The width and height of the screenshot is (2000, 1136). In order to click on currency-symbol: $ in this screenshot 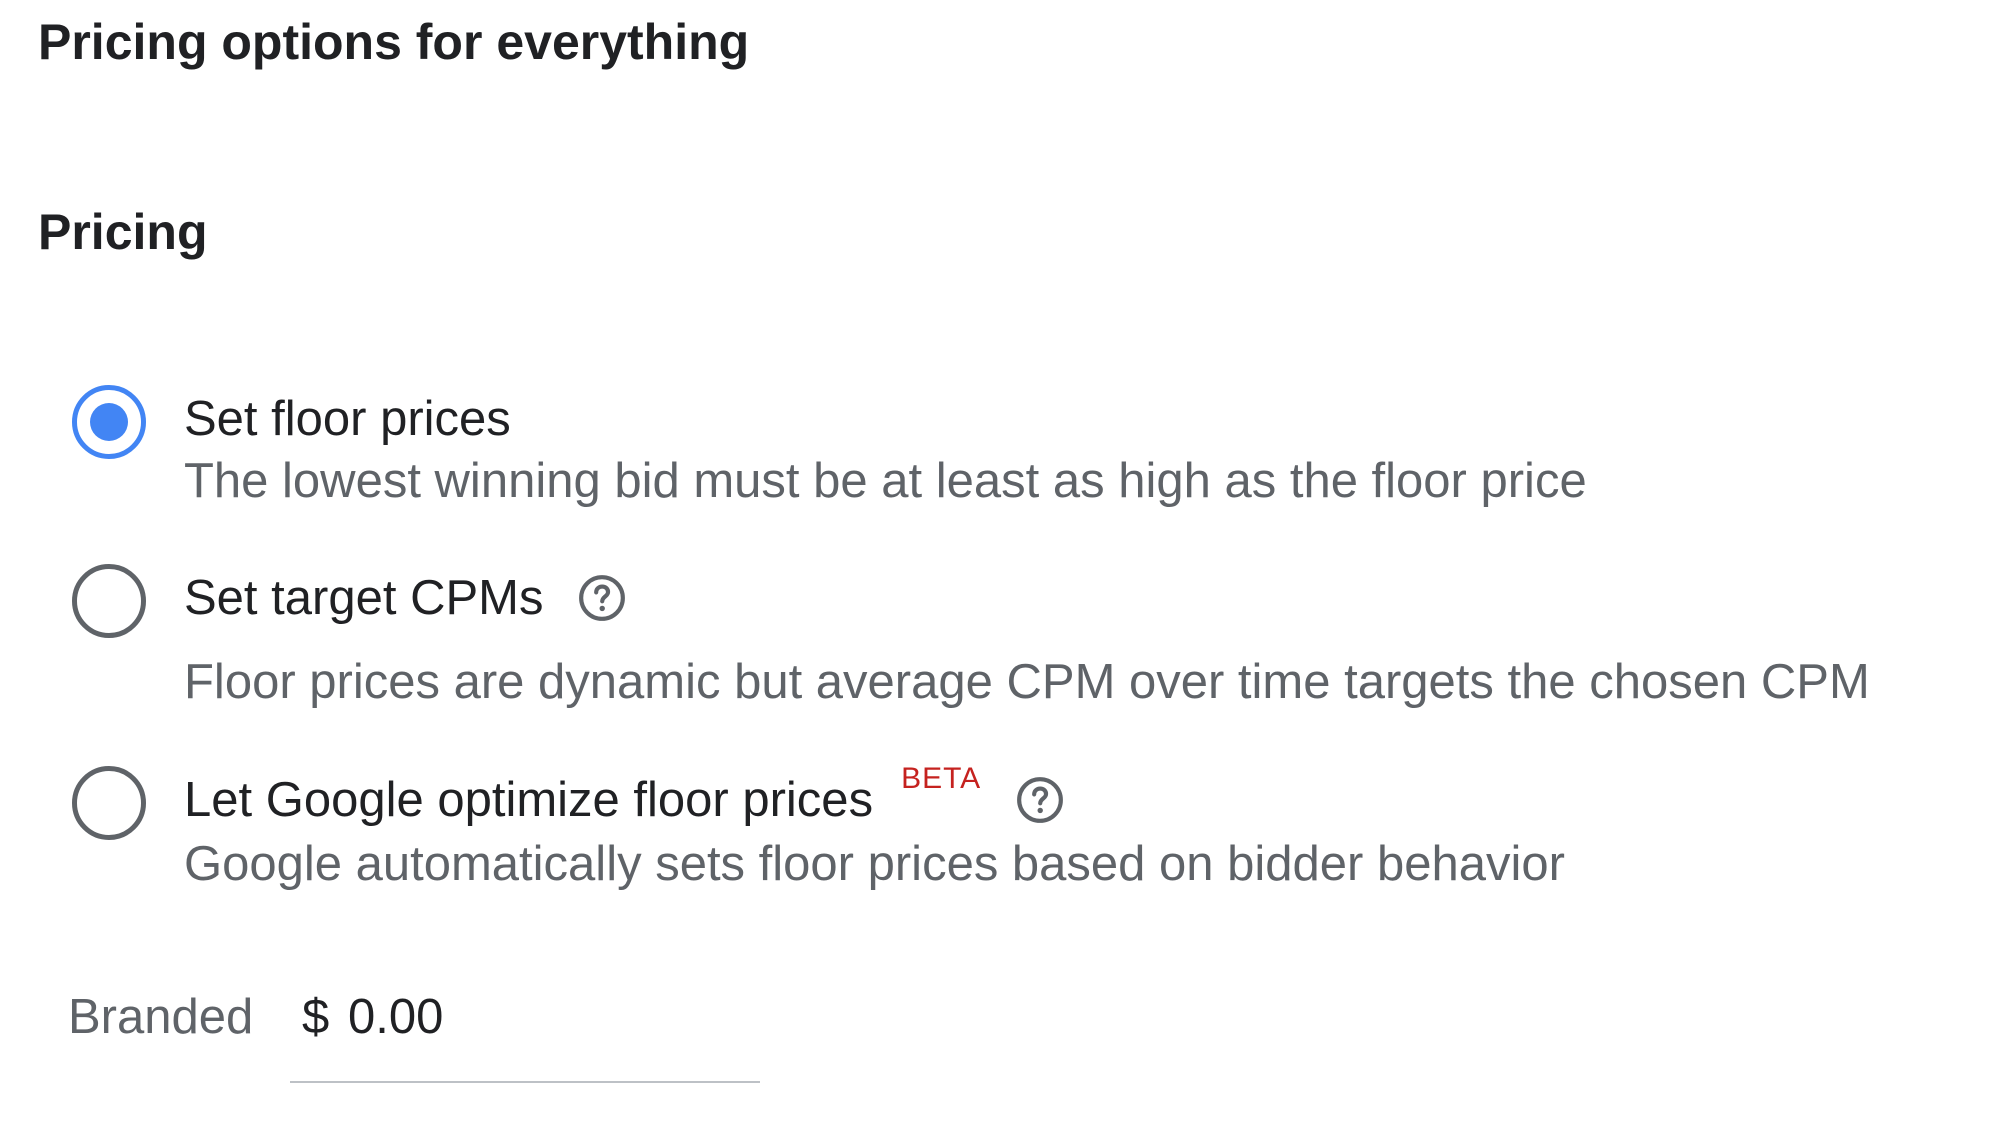, I will do `click(316, 1017)`.